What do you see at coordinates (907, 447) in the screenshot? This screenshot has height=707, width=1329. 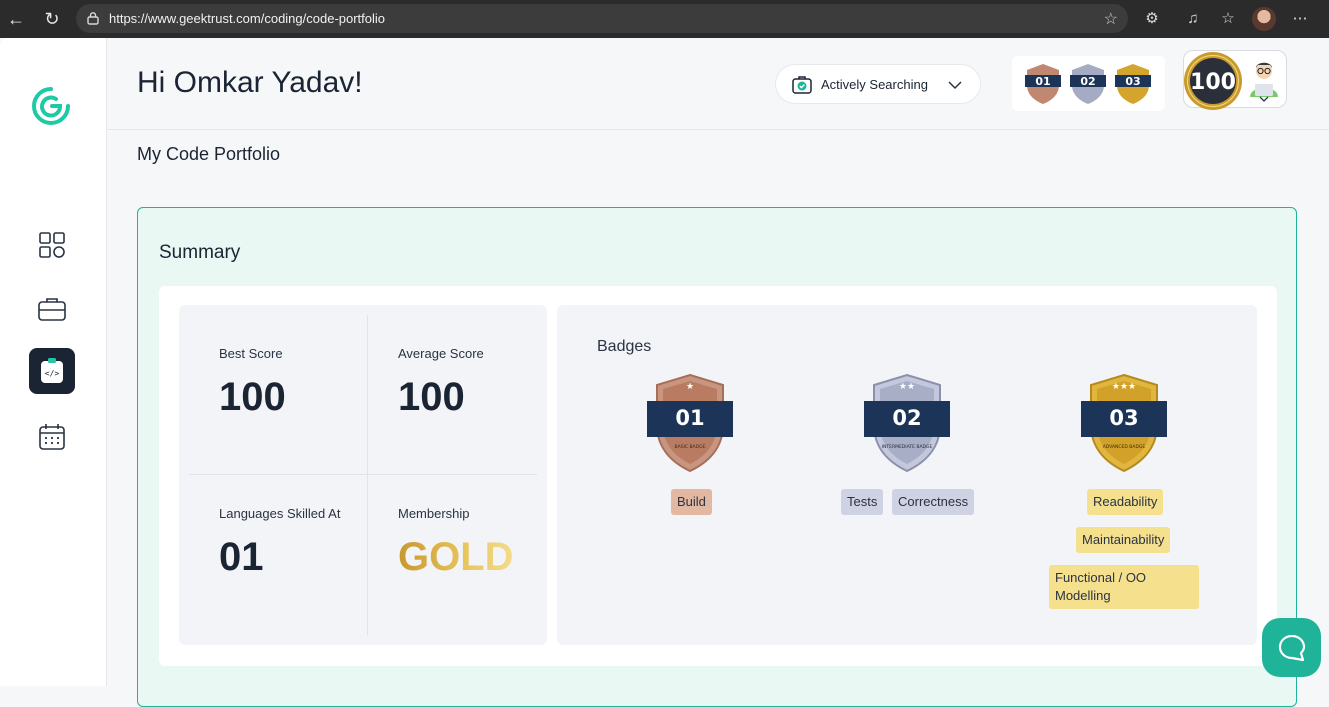 I see `badge-name: INTERMEDIATE BADGE` at bounding box center [907, 447].